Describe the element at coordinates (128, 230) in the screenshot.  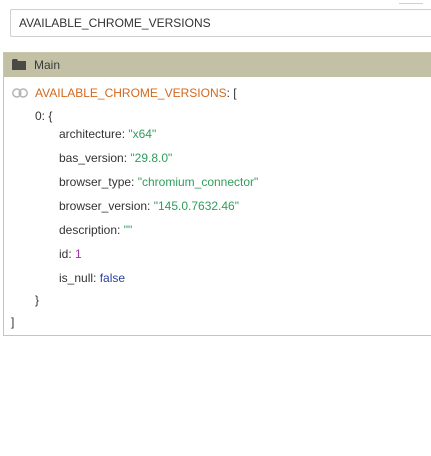
I see `field-value: ""` at that location.